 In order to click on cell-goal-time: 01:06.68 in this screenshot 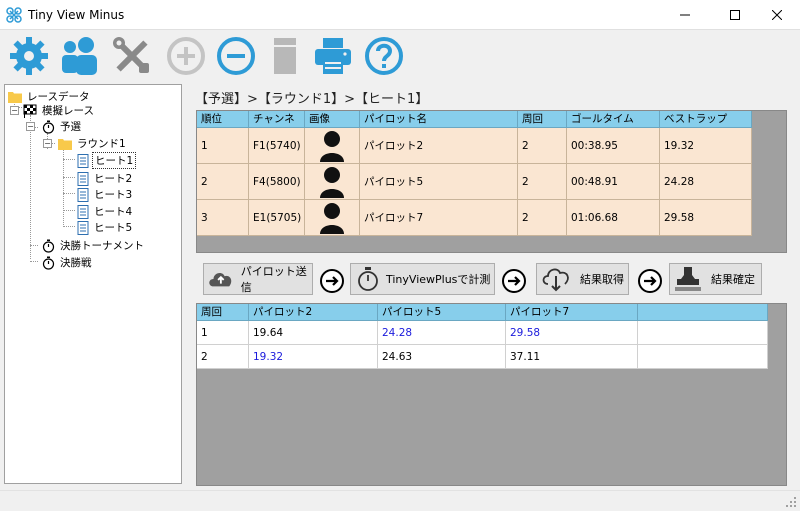, I will do `click(613, 218)`.